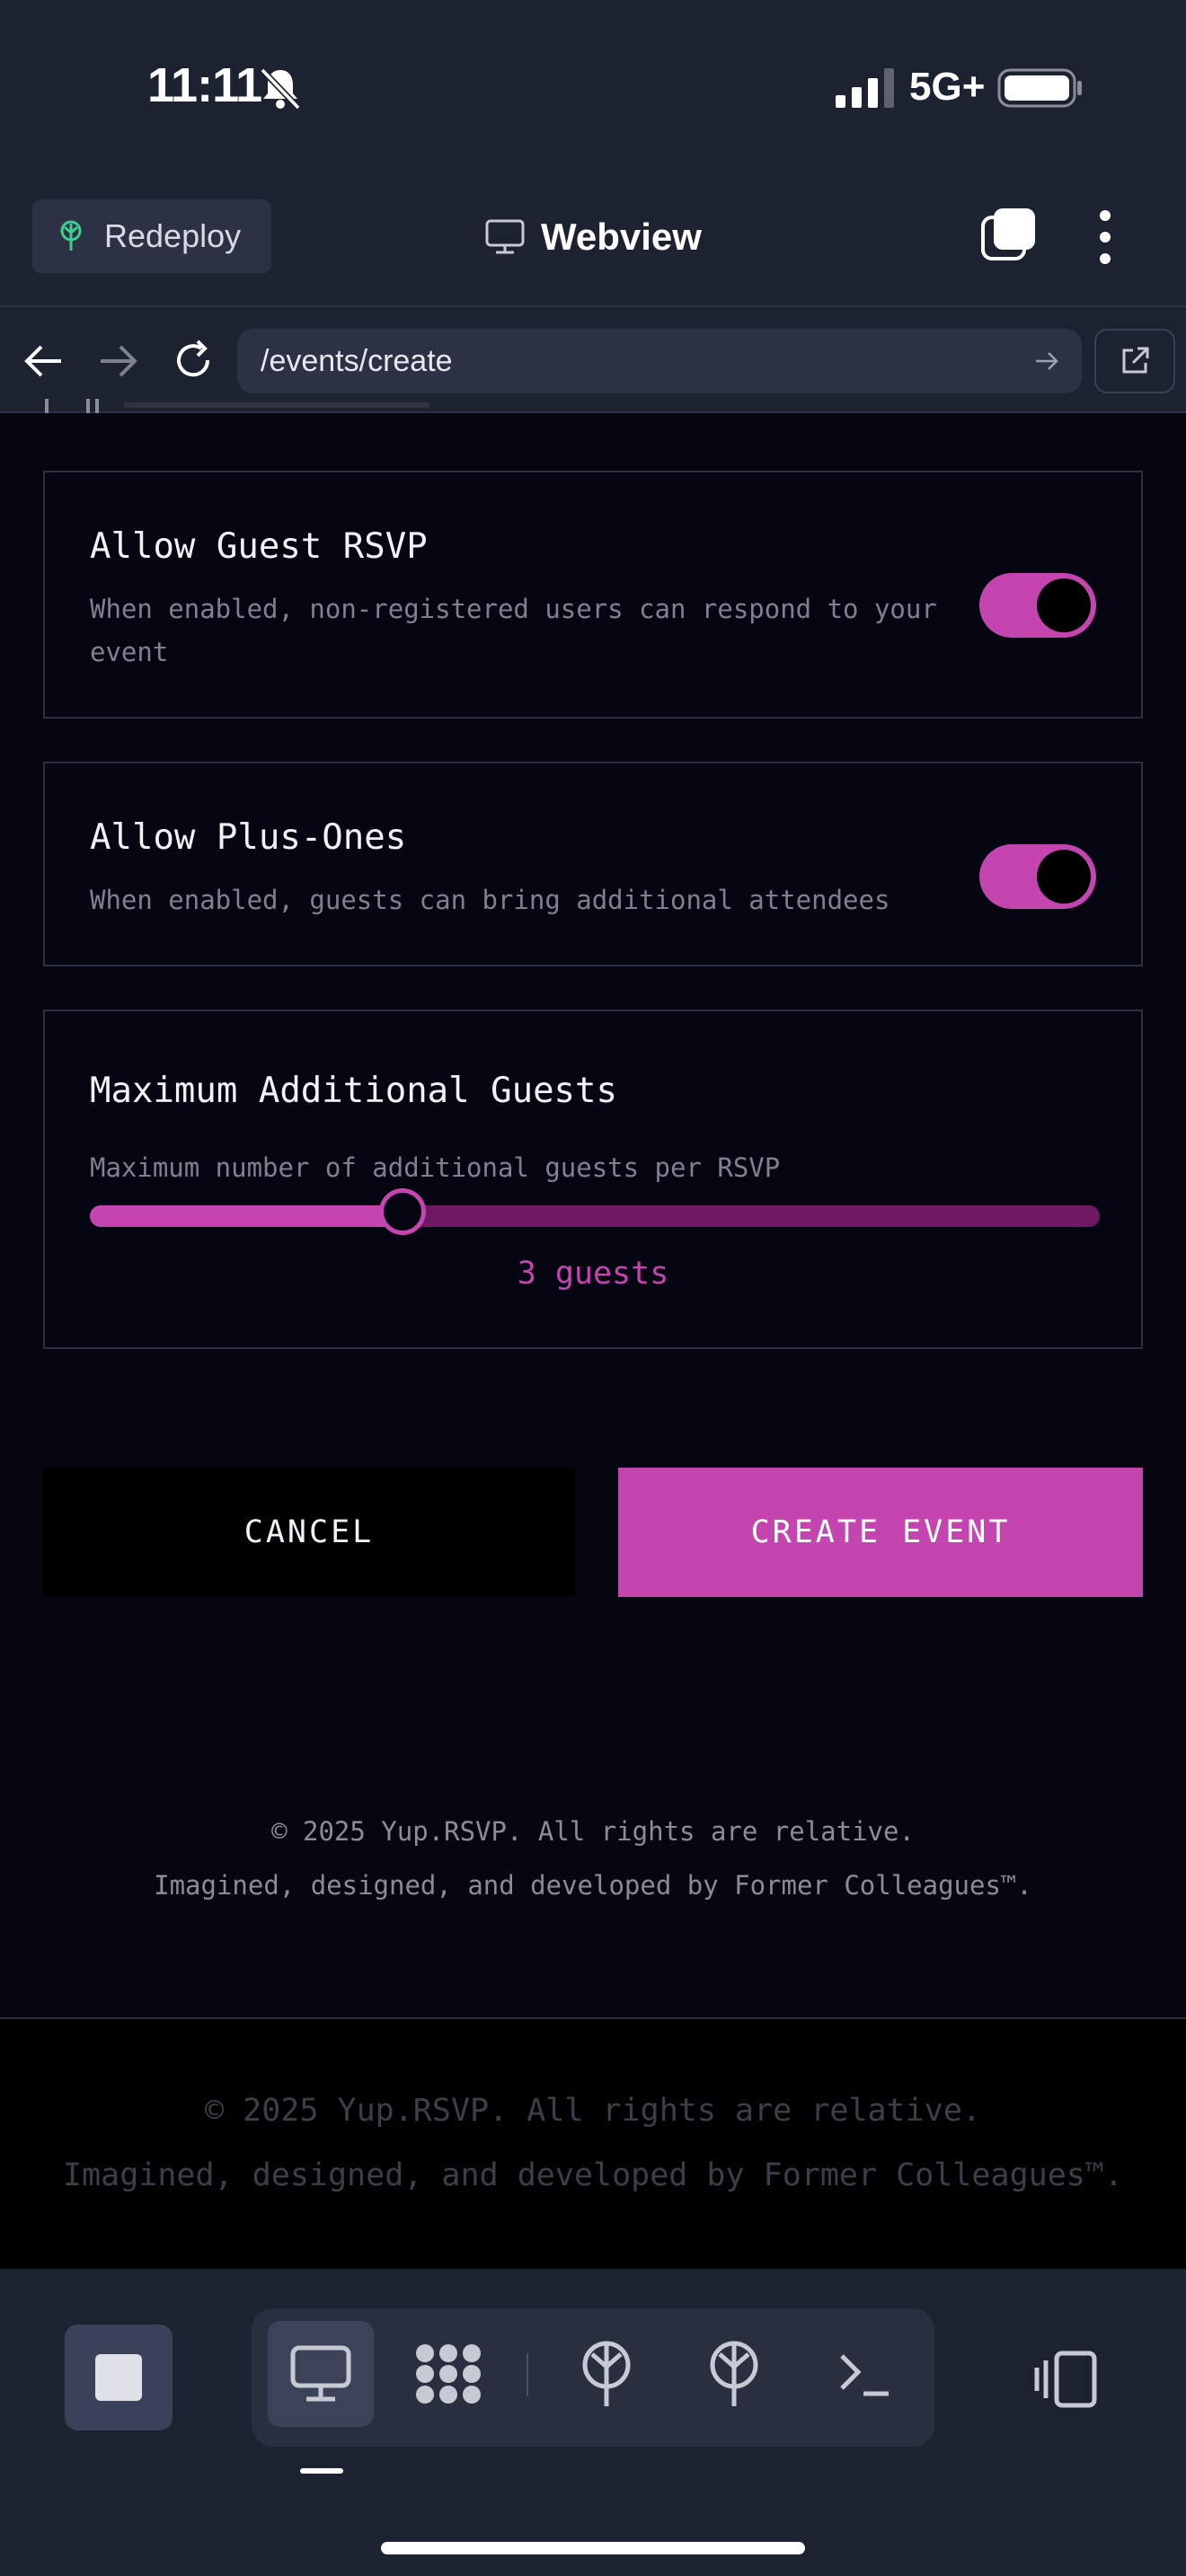  Describe the element at coordinates (593, 2548) in the screenshot. I see `home-indicator` at that location.